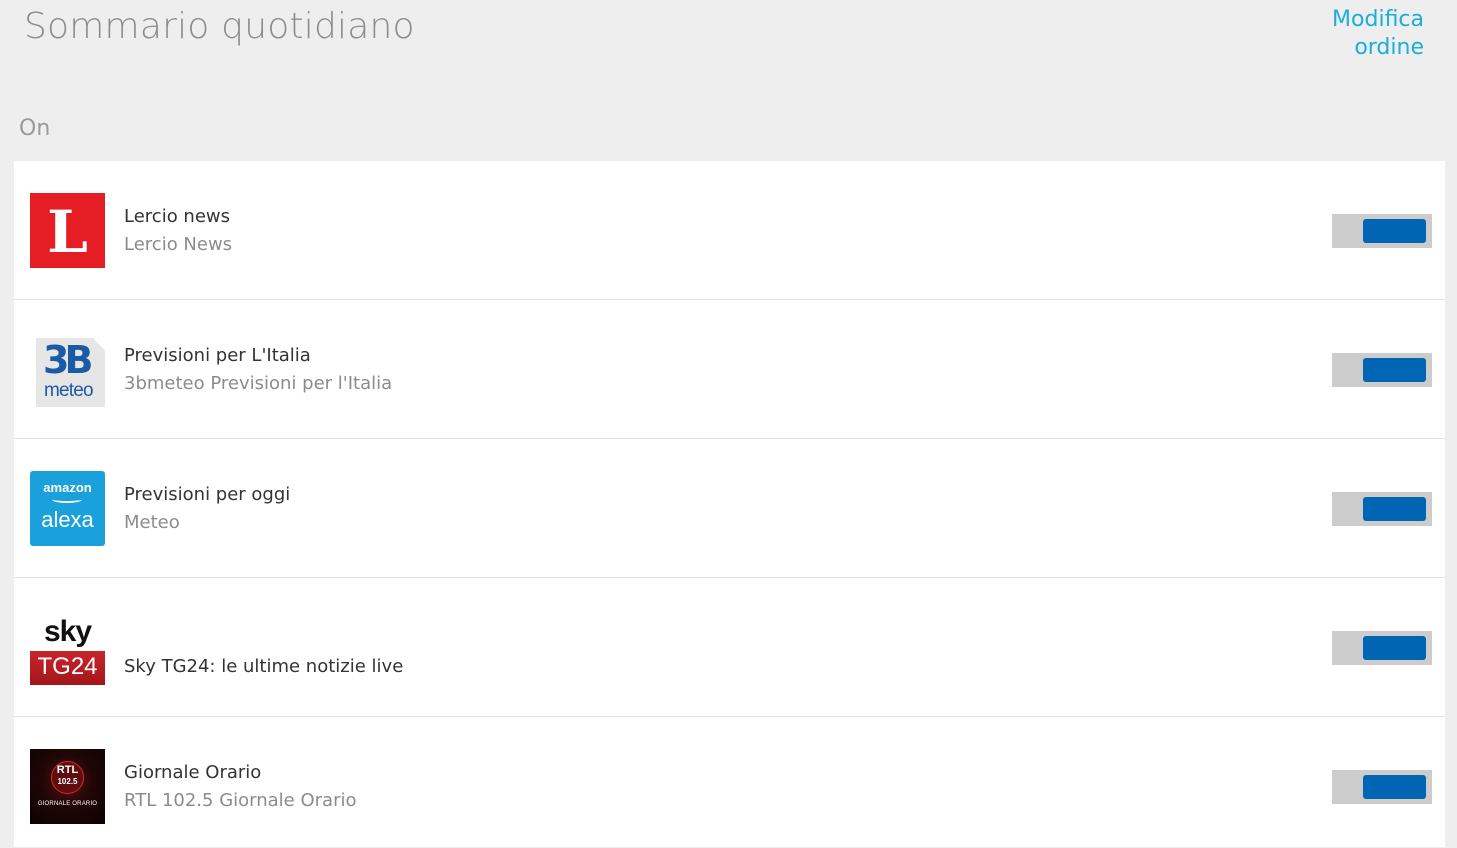  I want to click on item-title: Lercio news, so click(177, 216).